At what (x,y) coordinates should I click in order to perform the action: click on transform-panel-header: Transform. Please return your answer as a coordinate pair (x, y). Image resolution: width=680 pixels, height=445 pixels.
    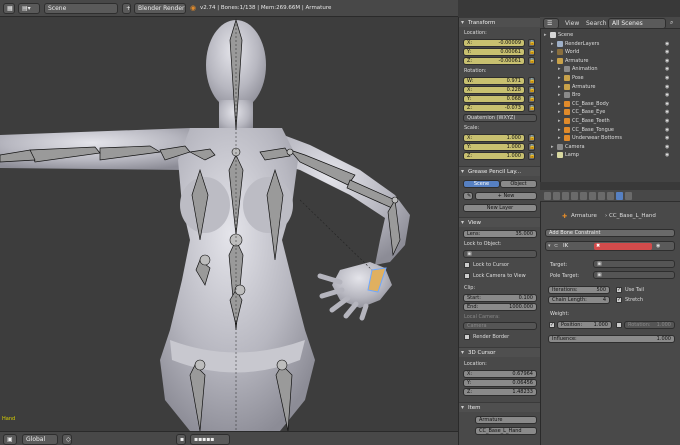
    Looking at the image, I should click on (500, 22).